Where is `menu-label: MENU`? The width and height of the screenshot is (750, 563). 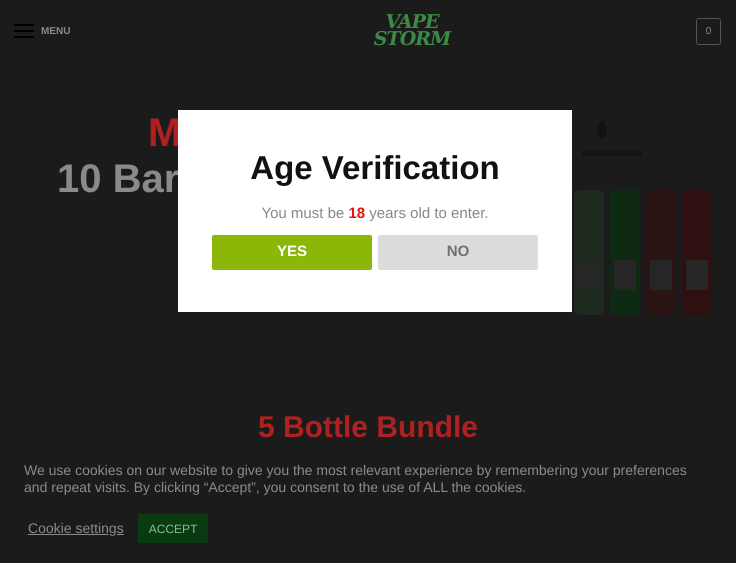 menu-label: MENU is located at coordinates (55, 31).